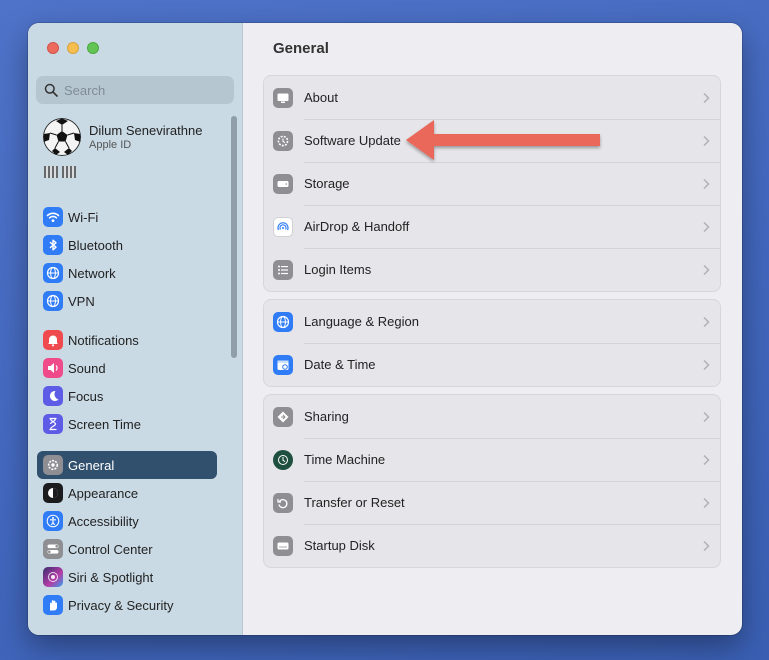  Describe the element at coordinates (283, 97) in the screenshot. I see `display-icon` at that location.